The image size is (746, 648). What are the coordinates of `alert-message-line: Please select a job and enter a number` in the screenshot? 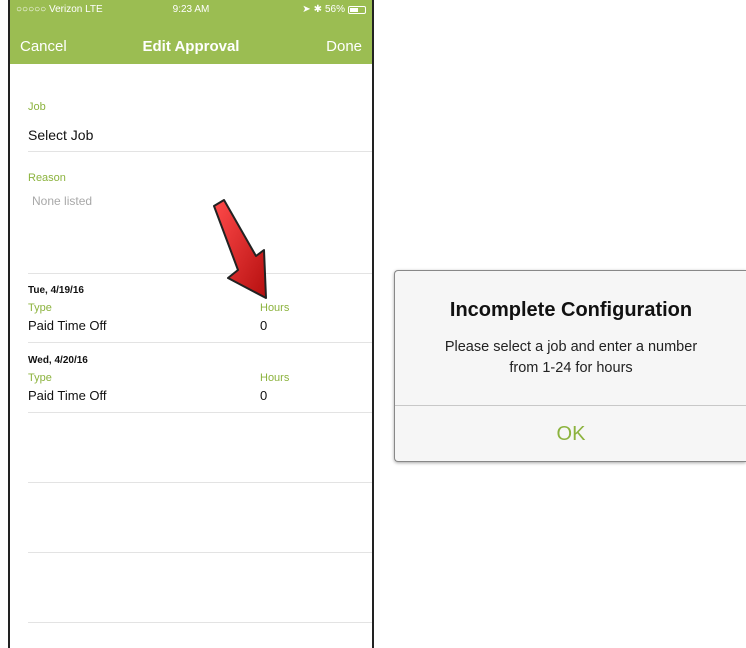 It's located at (571, 347).